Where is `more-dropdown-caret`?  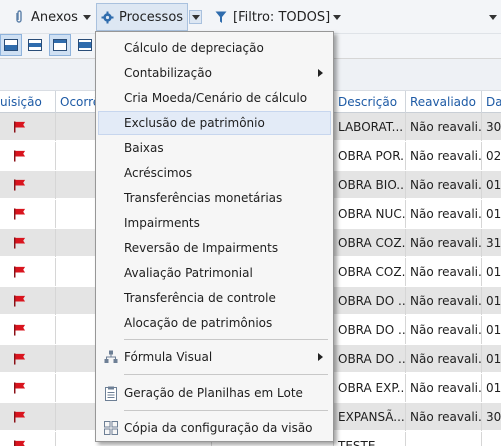 more-dropdown-caret is located at coordinates (493, 17).